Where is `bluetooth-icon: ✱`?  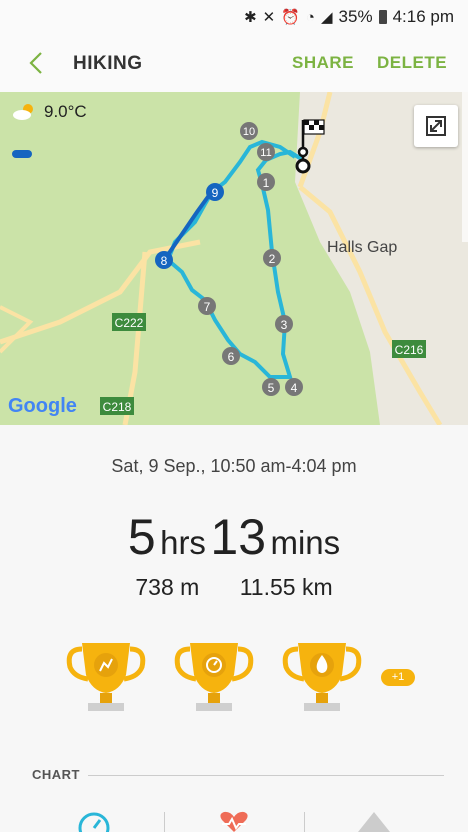 bluetooth-icon: ✱ is located at coordinates (250, 17).